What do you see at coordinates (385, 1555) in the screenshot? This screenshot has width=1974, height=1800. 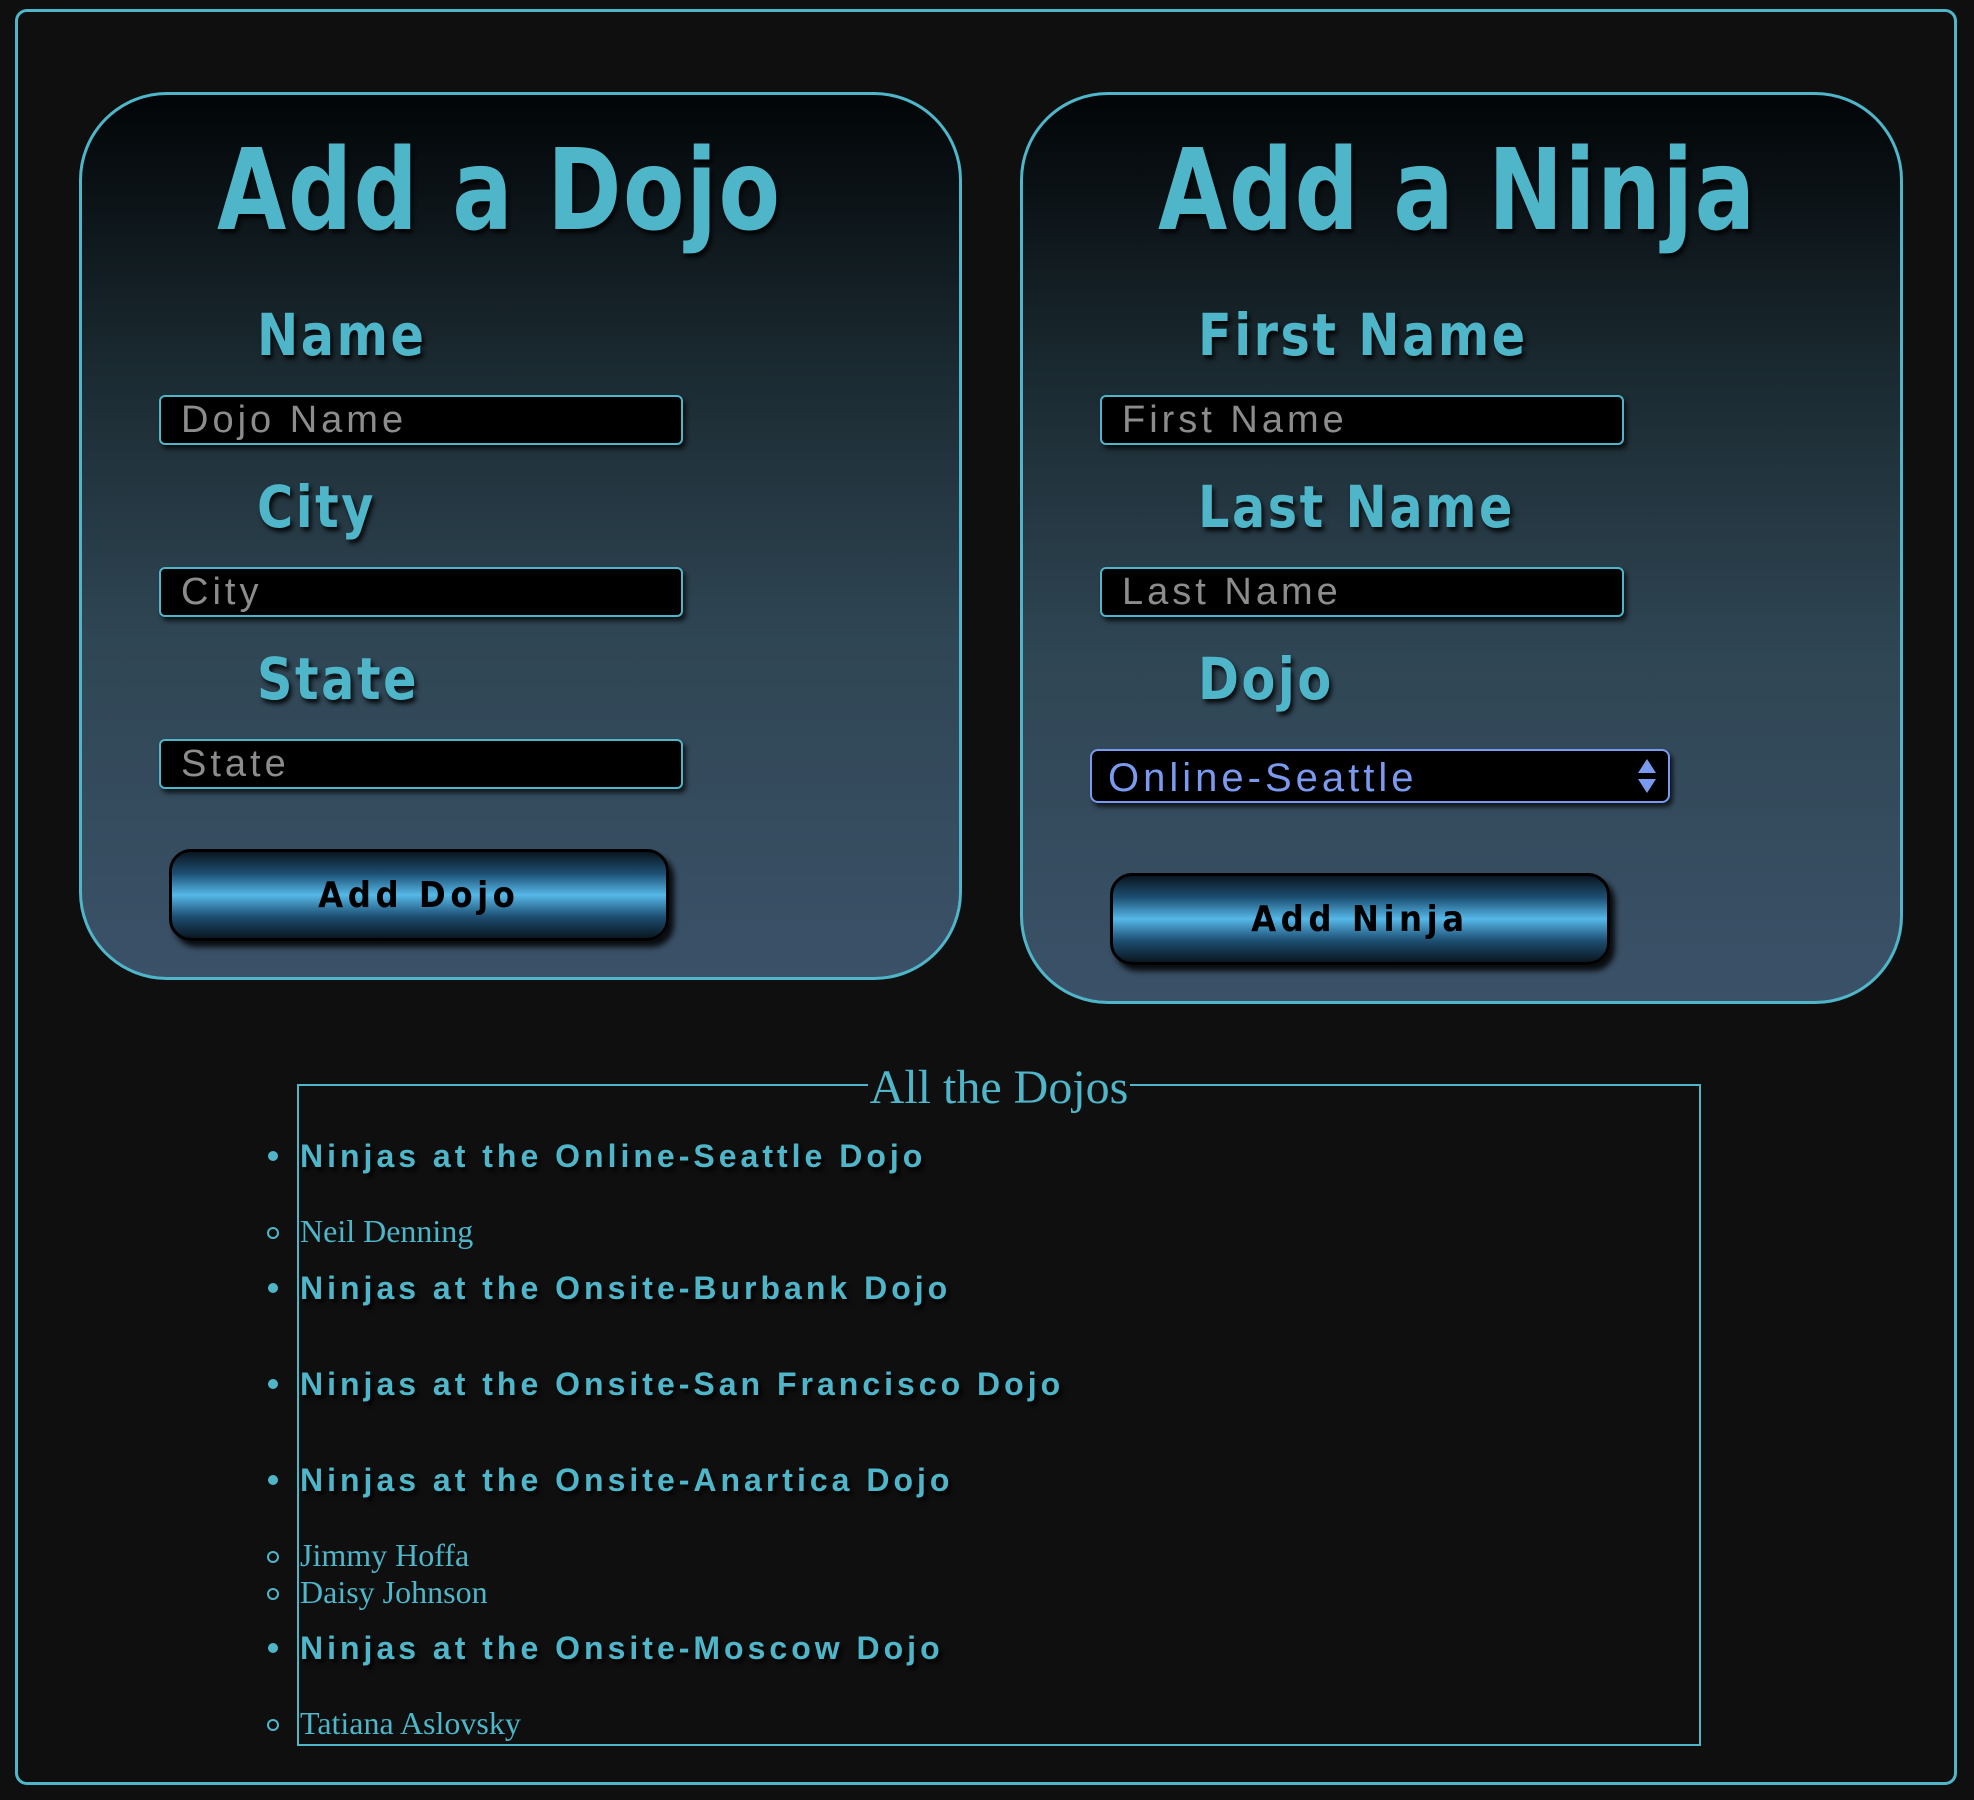 I see `ninja-name: Jimmy Hoffa` at bounding box center [385, 1555].